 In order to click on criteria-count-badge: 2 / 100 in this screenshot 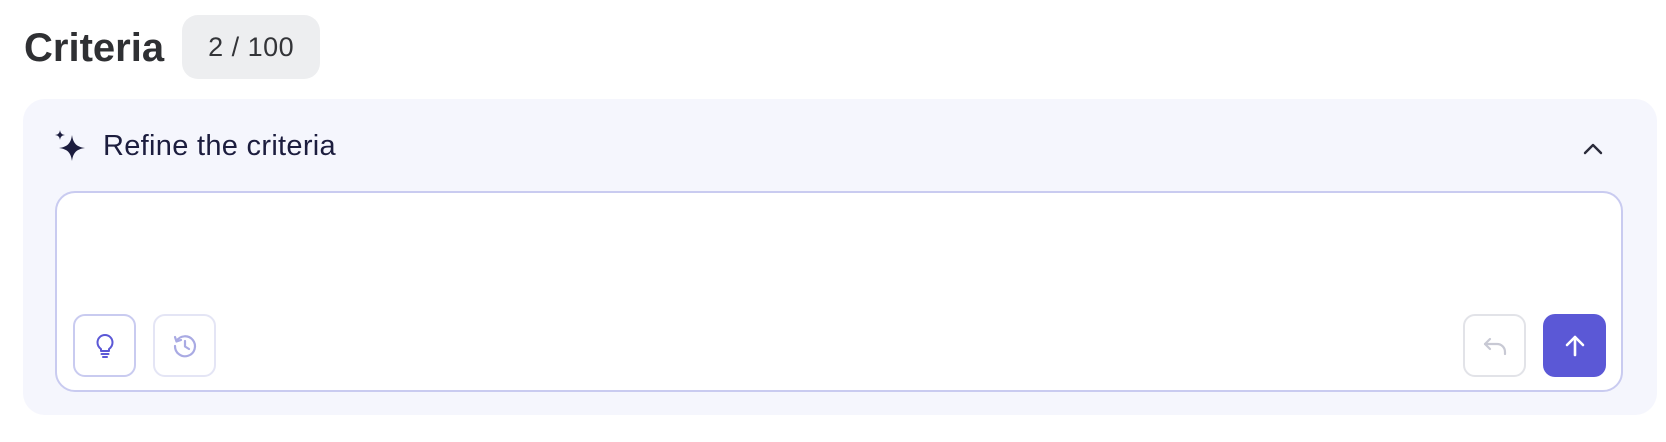, I will do `click(251, 47)`.